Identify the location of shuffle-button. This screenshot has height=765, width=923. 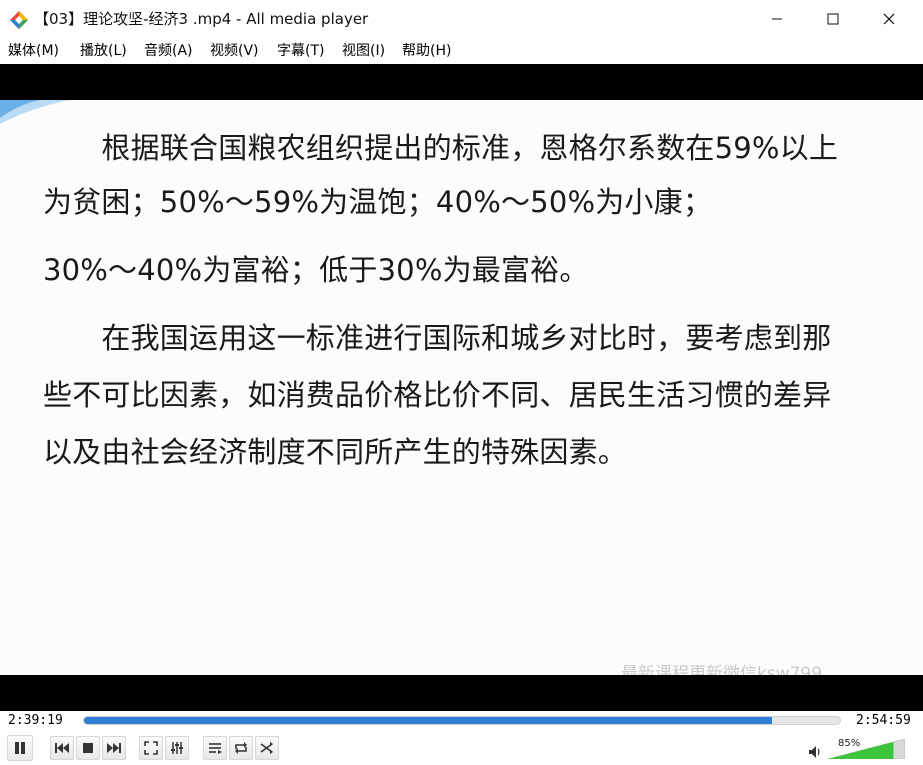
(267, 748).